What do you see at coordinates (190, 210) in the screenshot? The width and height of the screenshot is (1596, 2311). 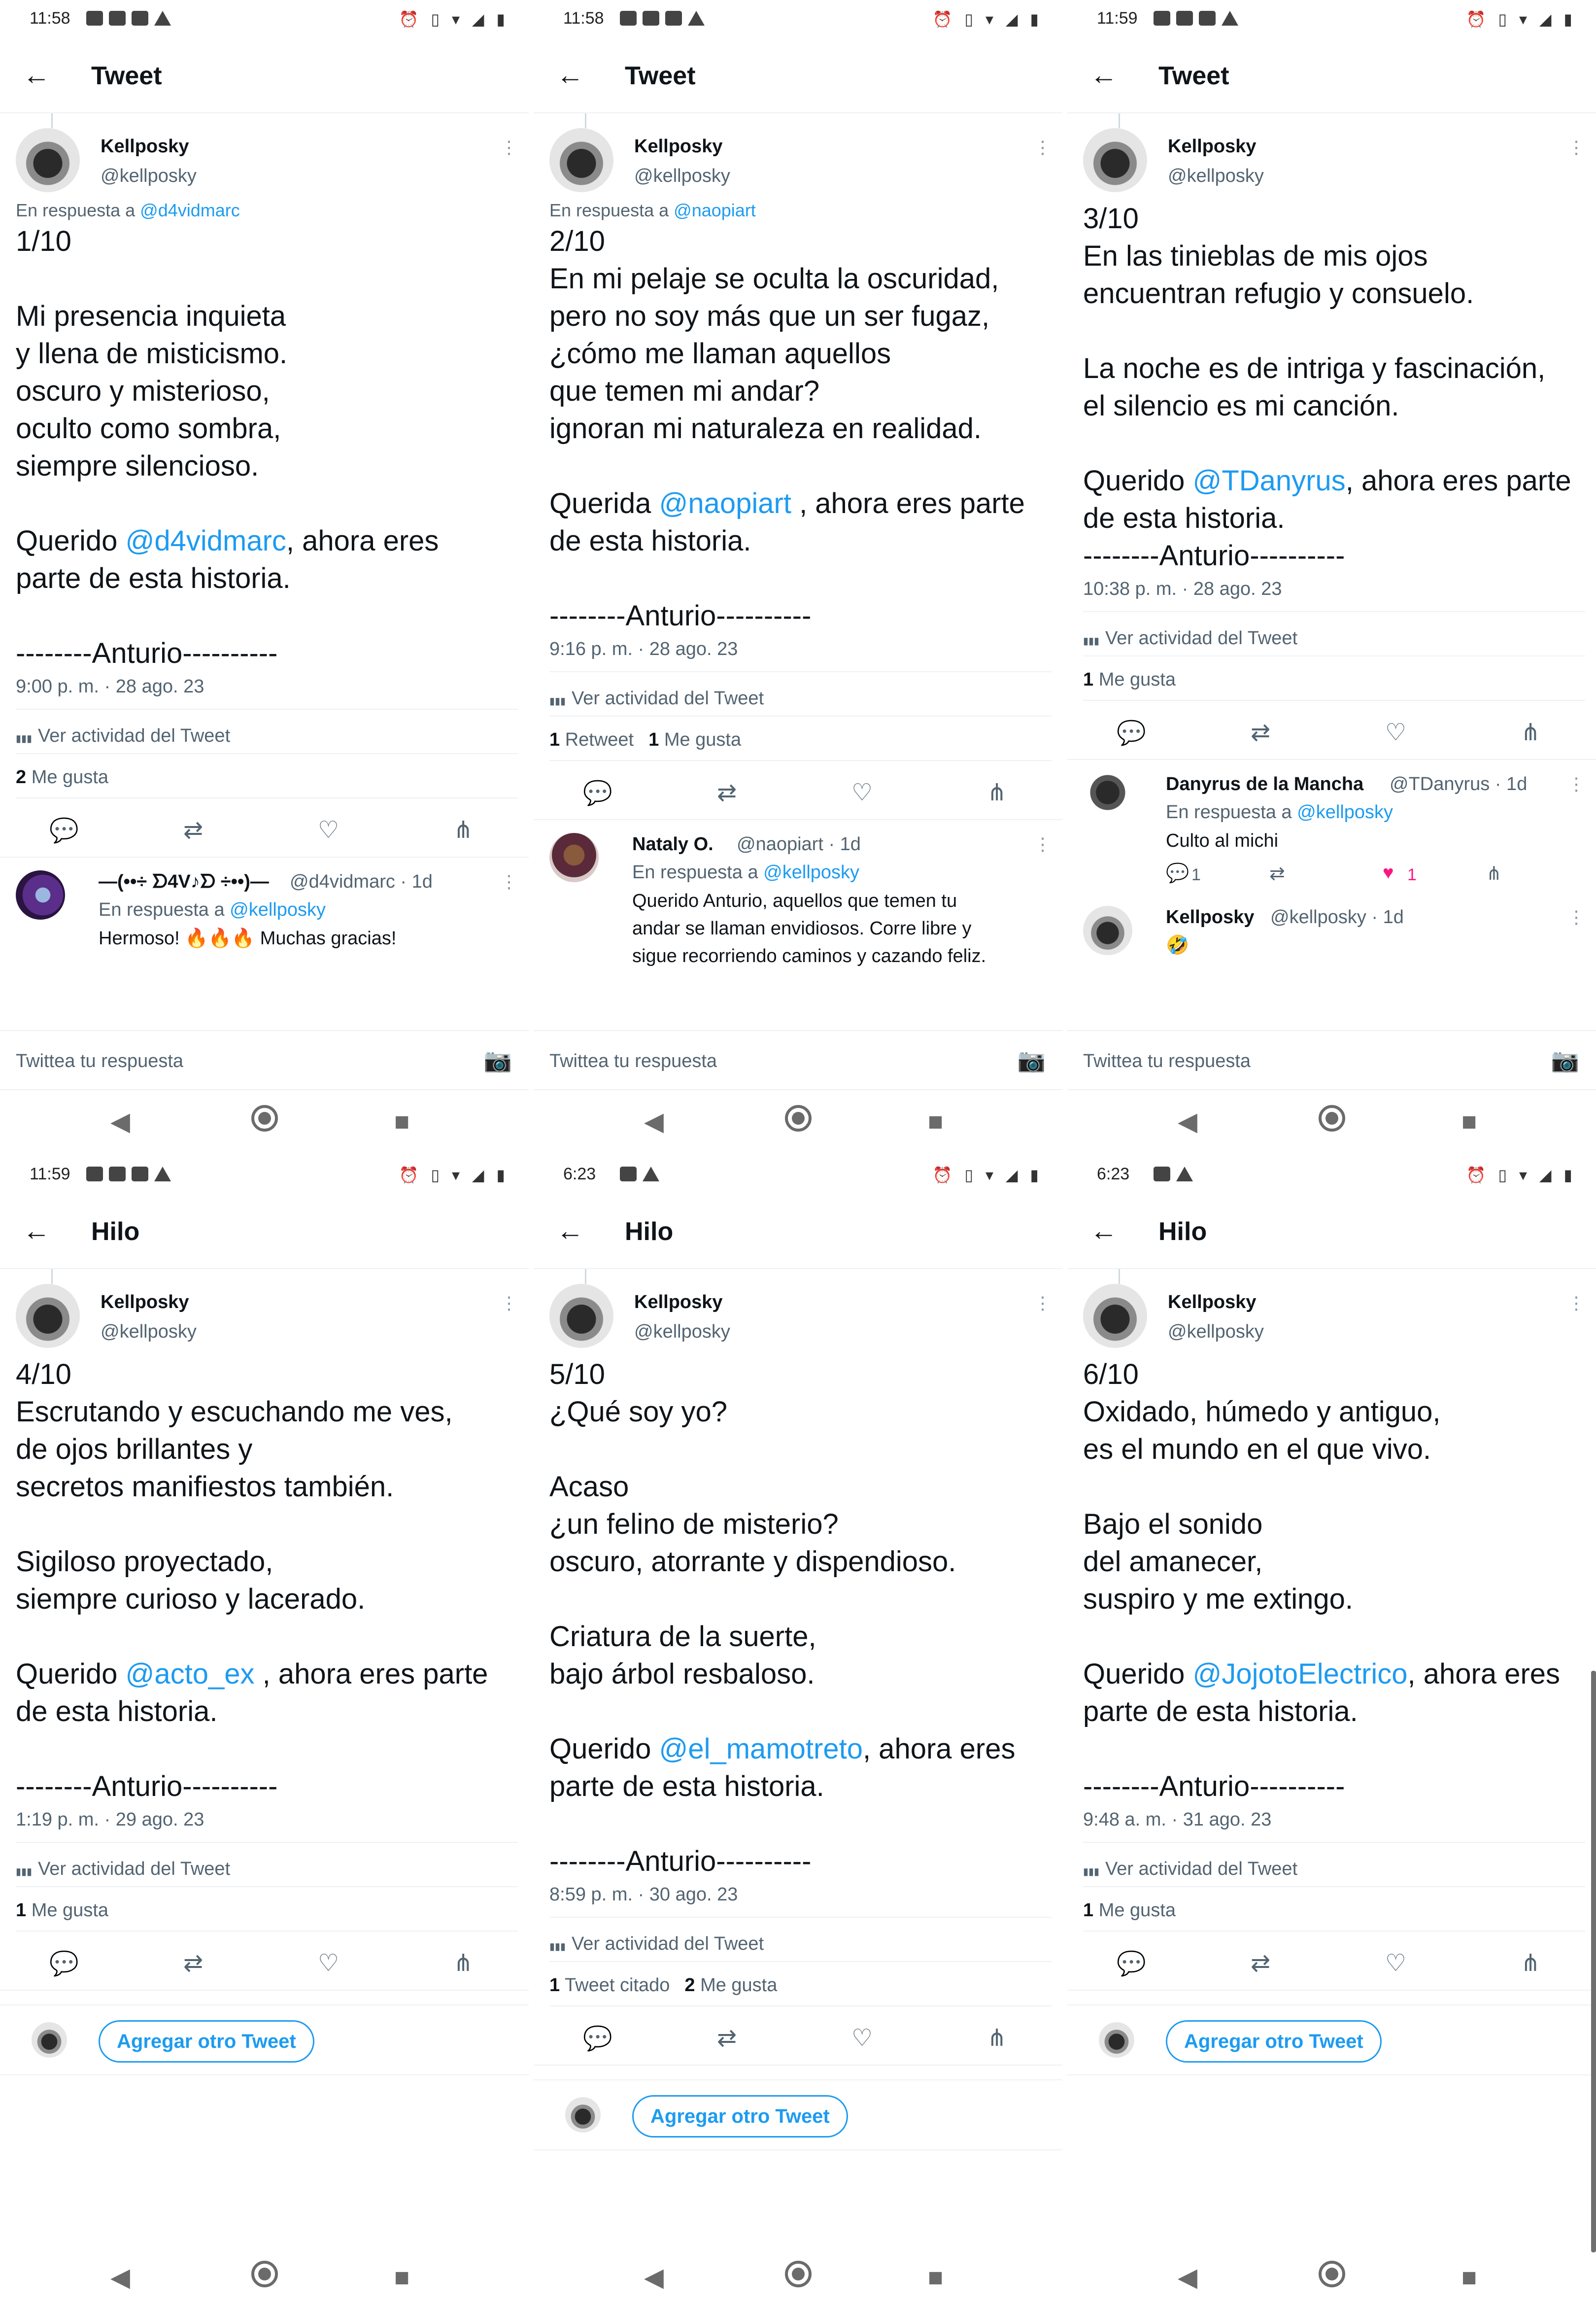 I see `reply-mention: @d4vidmarc` at bounding box center [190, 210].